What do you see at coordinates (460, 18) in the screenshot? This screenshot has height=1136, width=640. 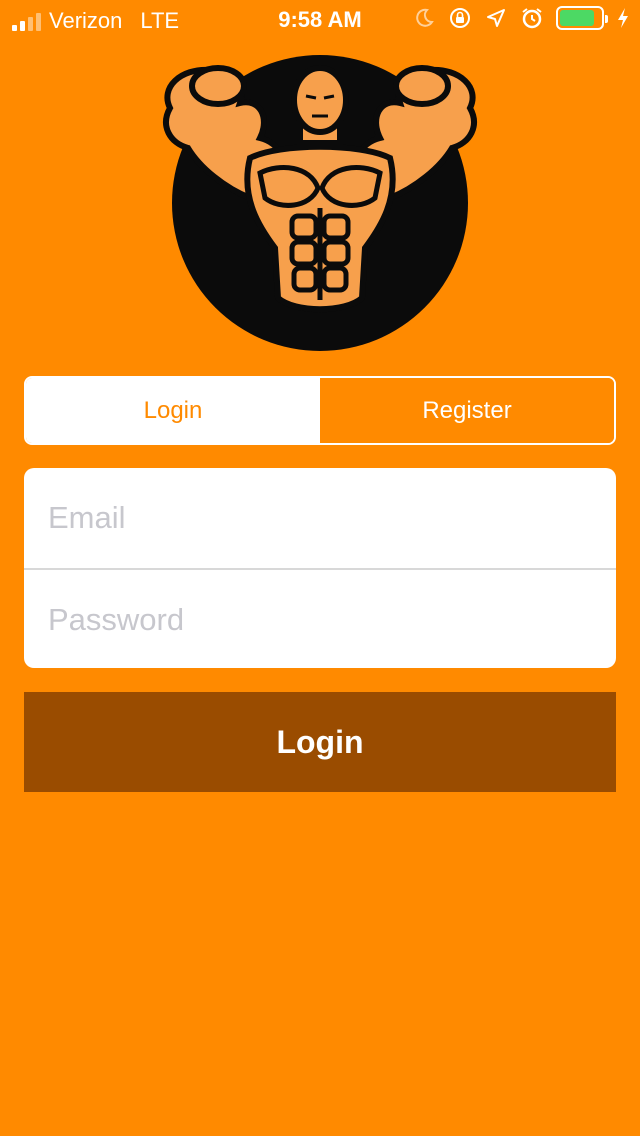 I see `rotation-lock-icon` at bounding box center [460, 18].